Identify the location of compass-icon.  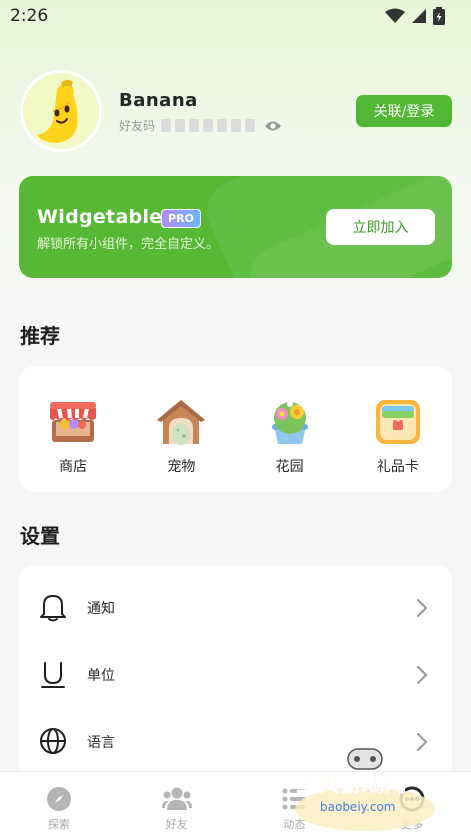
(58, 799).